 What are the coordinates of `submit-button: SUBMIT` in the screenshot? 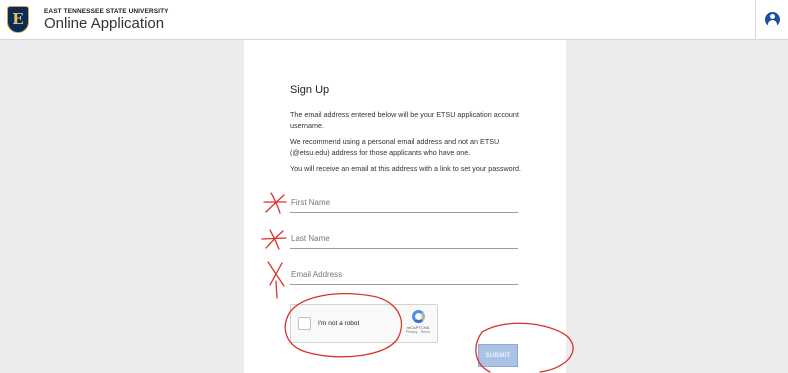 It's located at (498, 355).